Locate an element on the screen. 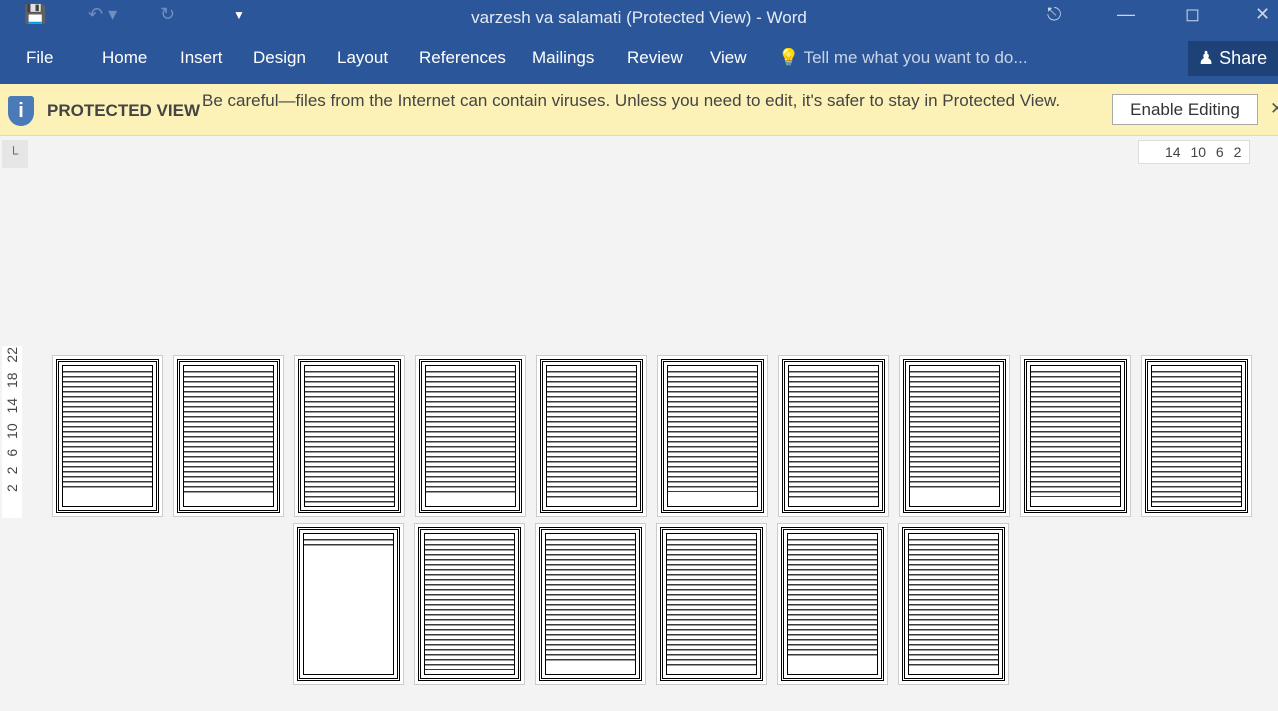 Image resolution: width=1278 pixels, height=711 pixels. tab-design: Design is located at coordinates (279, 58).